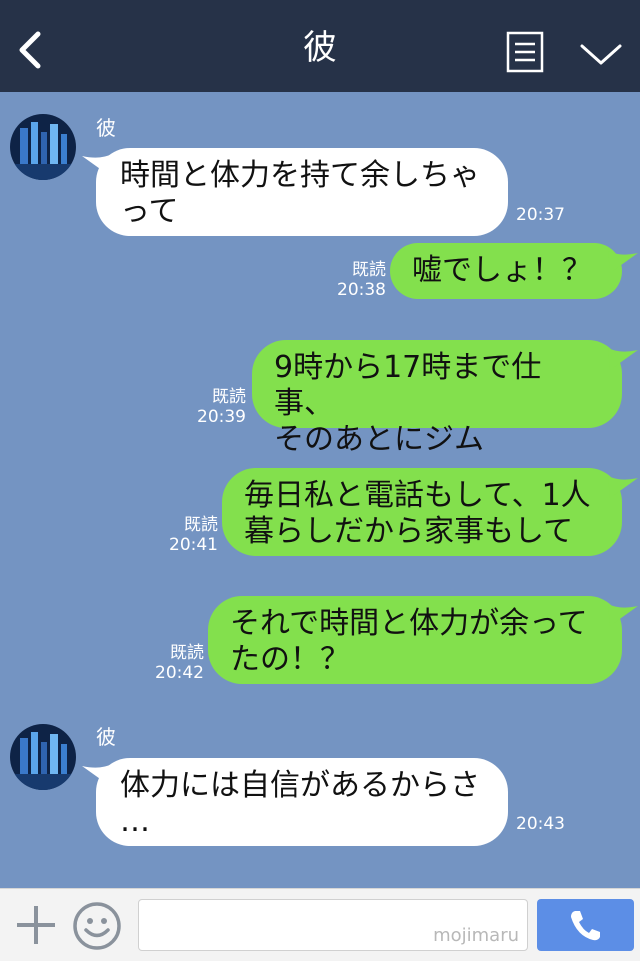  What do you see at coordinates (36, 925) in the screenshot?
I see `plus-icon` at bounding box center [36, 925].